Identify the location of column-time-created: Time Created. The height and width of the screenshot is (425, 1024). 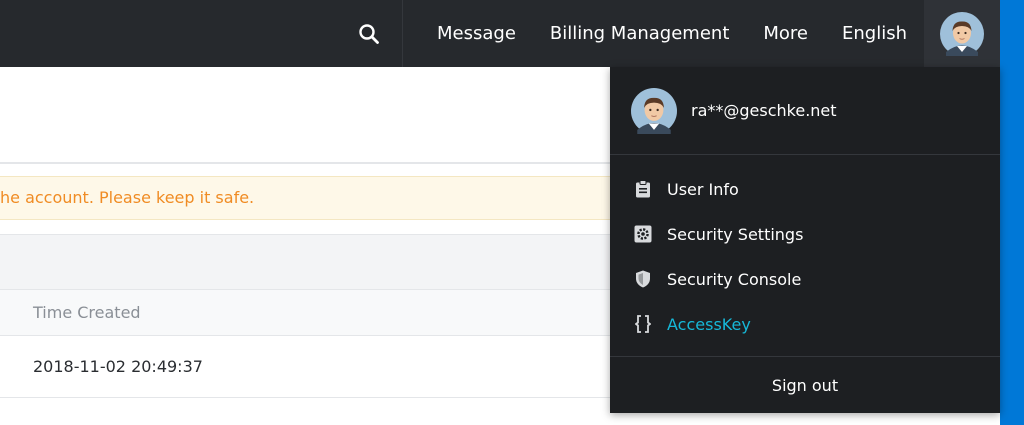
(87, 312).